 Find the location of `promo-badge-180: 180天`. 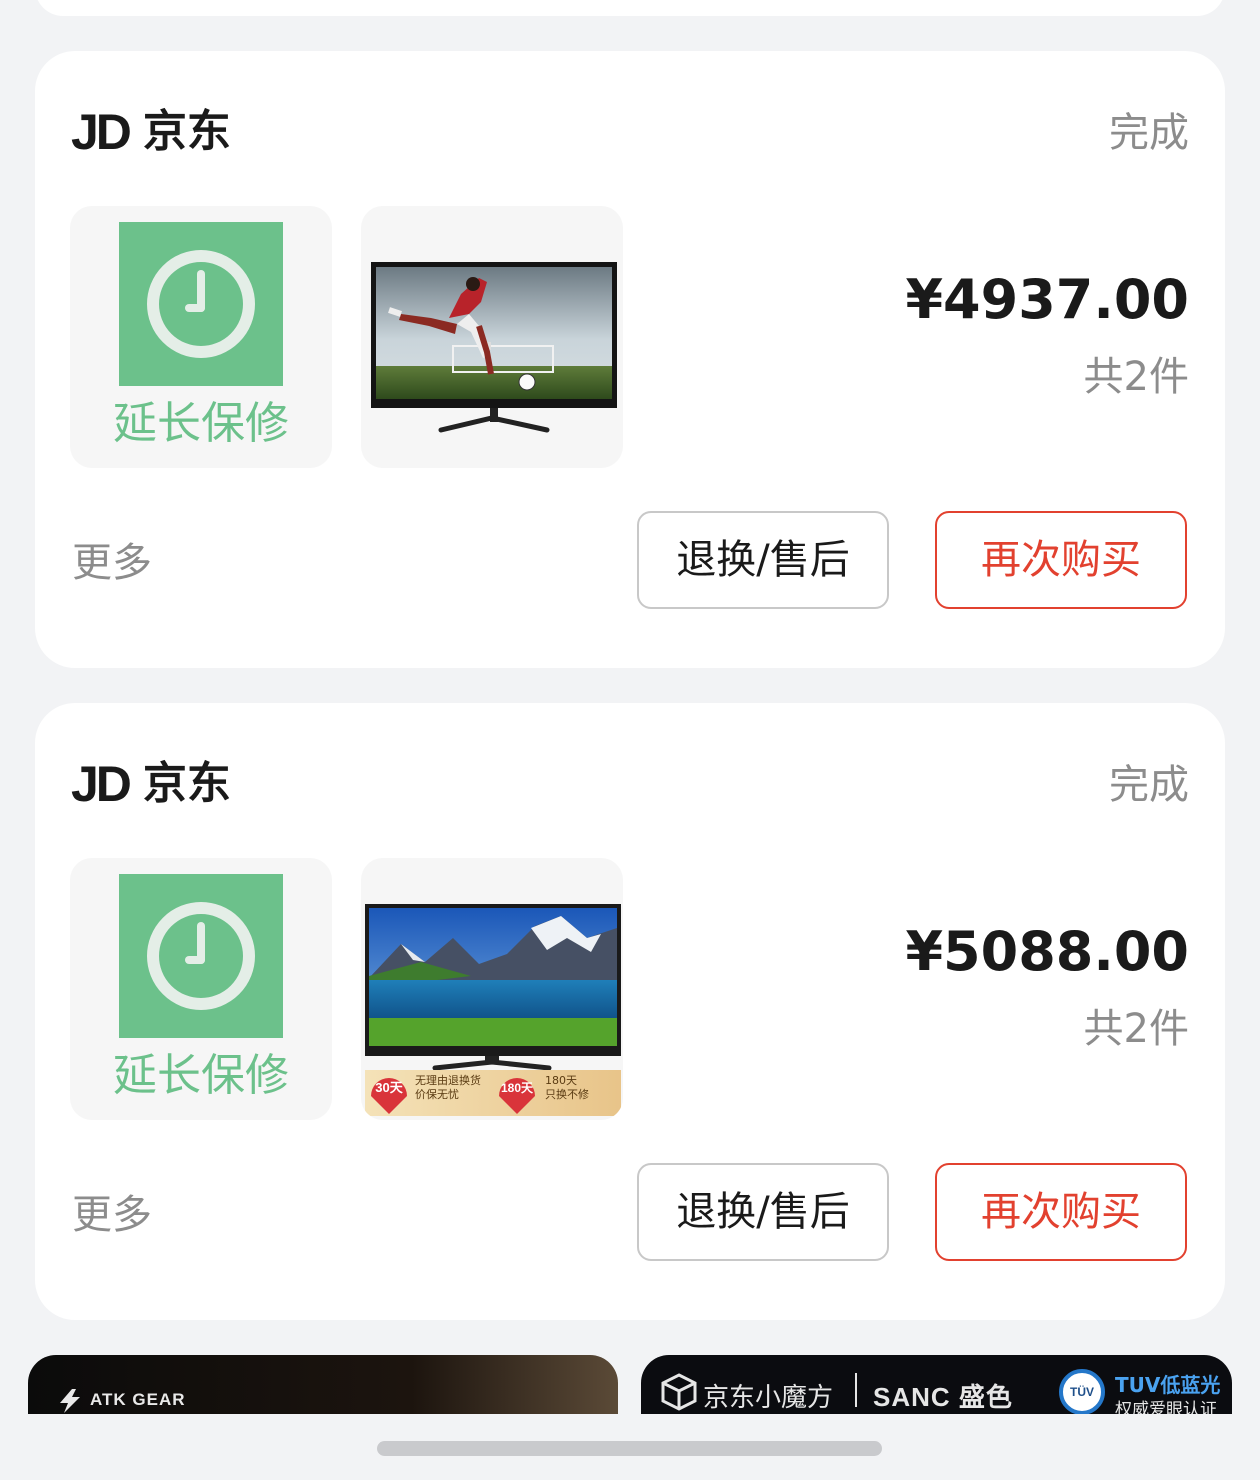

promo-badge-180: 180天 is located at coordinates (517, 1088).